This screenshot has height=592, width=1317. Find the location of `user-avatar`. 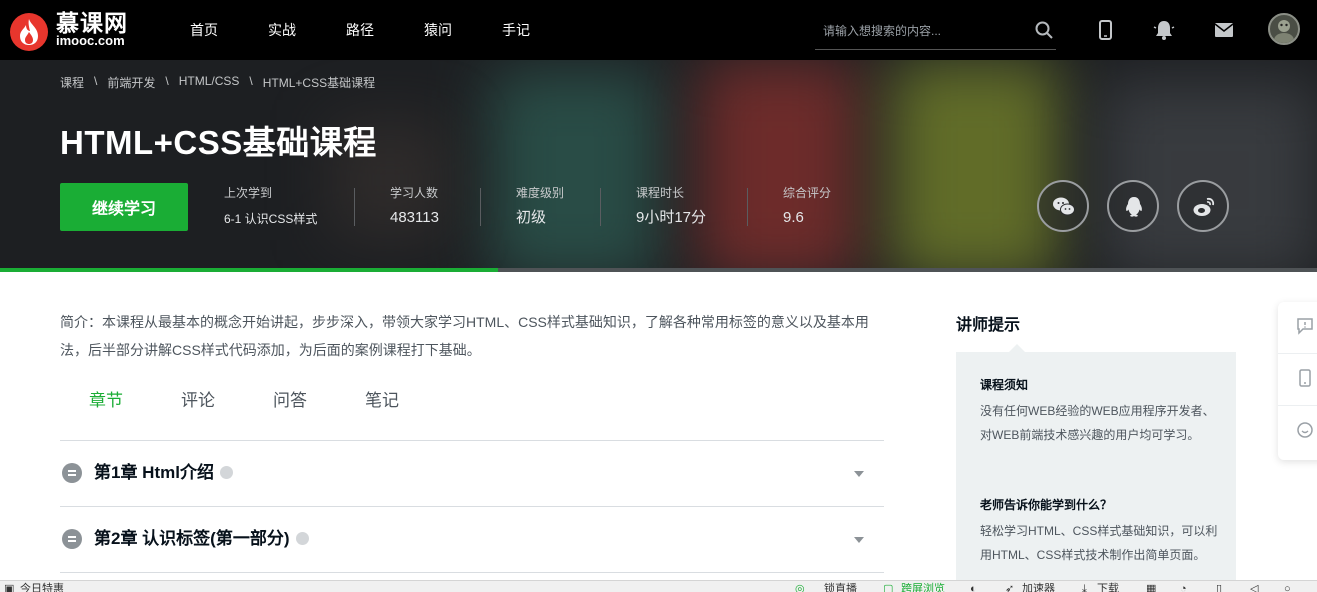

user-avatar is located at coordinates (1284, 29).